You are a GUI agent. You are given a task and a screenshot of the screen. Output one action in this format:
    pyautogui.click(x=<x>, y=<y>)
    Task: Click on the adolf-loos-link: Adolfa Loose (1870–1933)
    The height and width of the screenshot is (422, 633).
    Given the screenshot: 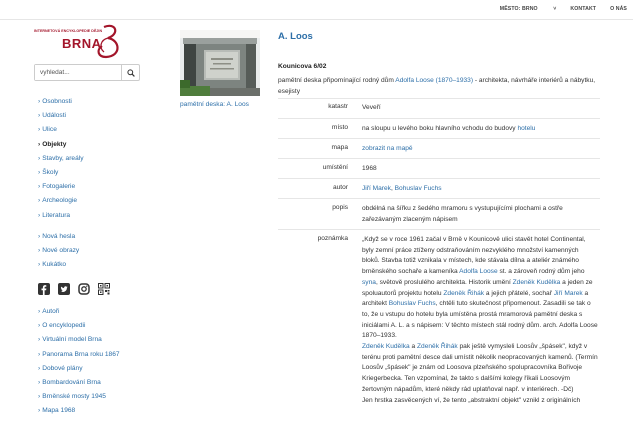 What is the action you would take?
    pyautogui.click(x=434, y=80)
    